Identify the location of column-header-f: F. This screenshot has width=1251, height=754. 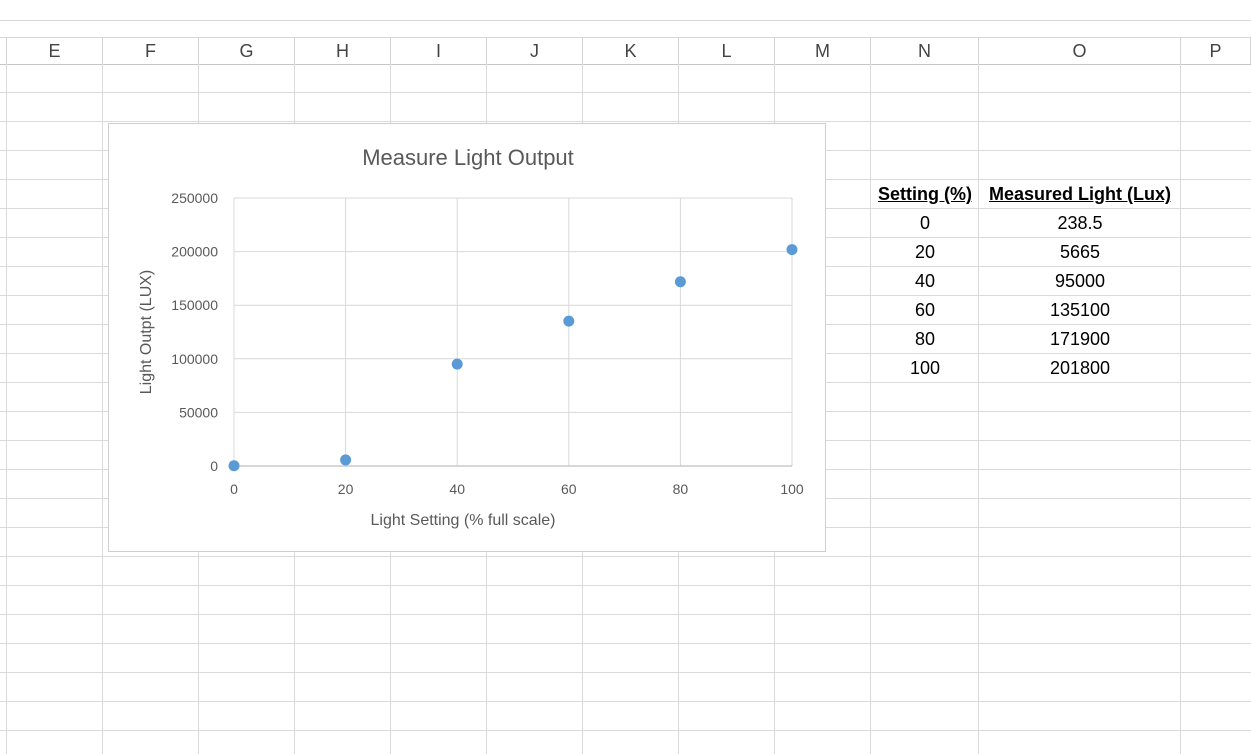
(151, 51).